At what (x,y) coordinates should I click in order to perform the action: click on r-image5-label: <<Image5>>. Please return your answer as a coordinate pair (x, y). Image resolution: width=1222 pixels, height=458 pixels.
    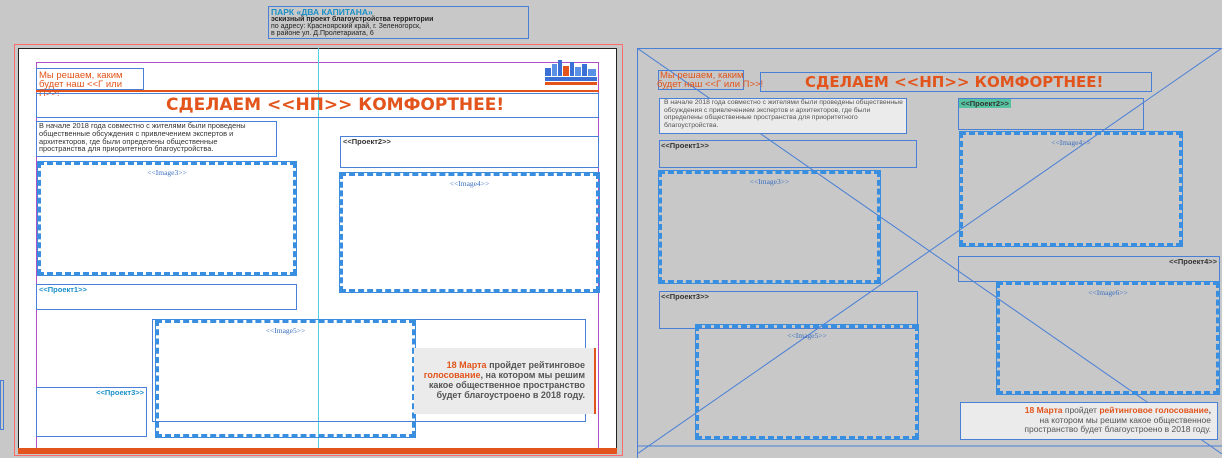
    Looking at the image, I should click on (807, 335).